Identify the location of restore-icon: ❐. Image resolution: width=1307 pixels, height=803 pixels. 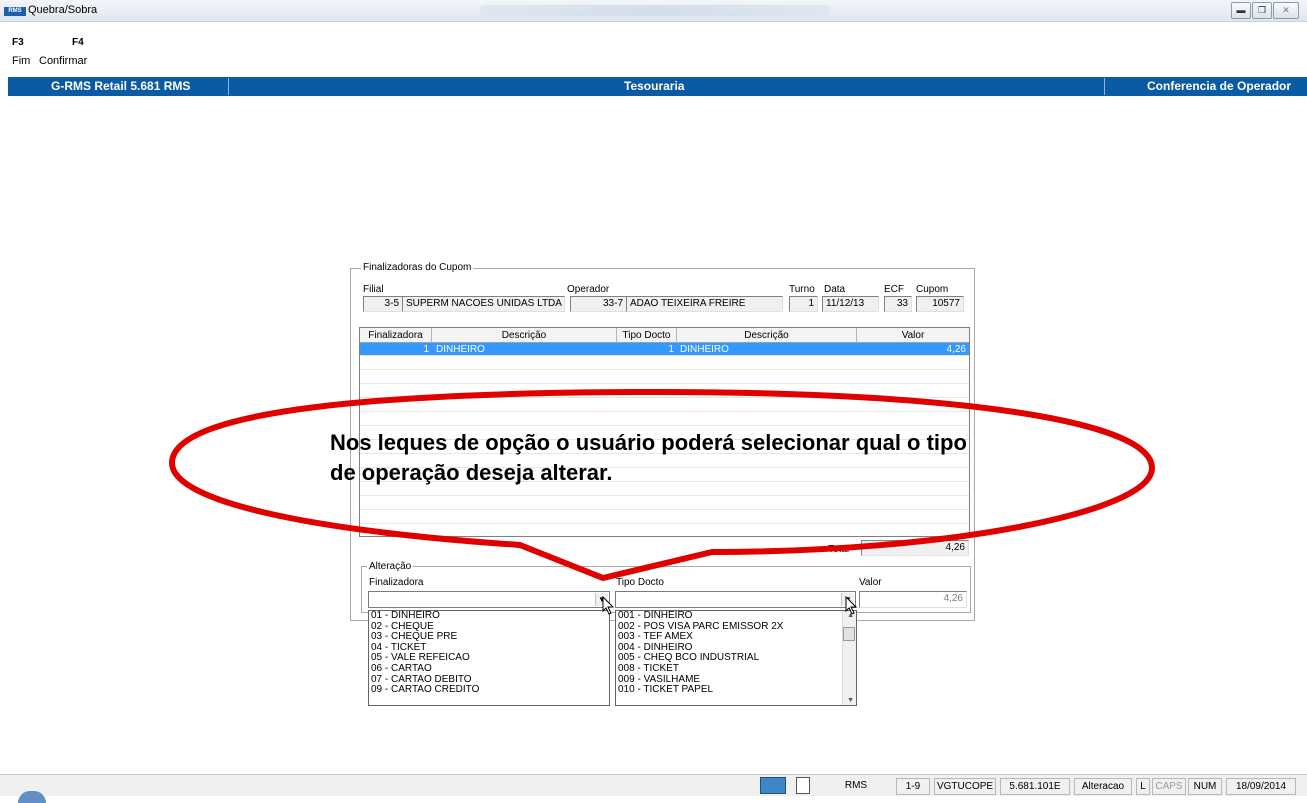
(1262, 10).